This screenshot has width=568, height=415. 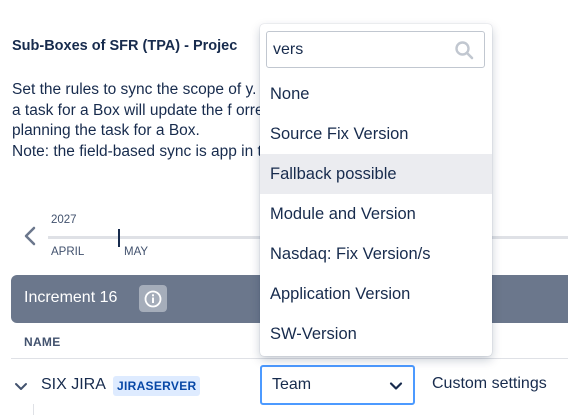 What do you see at coordinates (376, 254) in the screenshot?
I see `option-nasdaq-fix-version: Nasdaq: Fix Version/s` at bounding box center [376, 254].